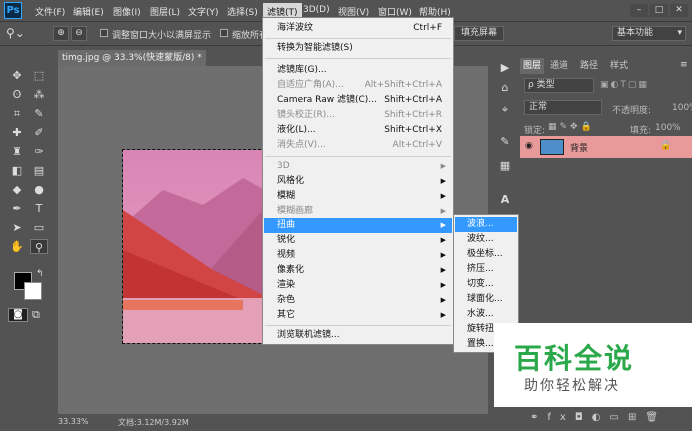 The width and height of the screenshot is (692, 431). I want to click on workspace-select: 基本功能 ▾, so click(649, 33).